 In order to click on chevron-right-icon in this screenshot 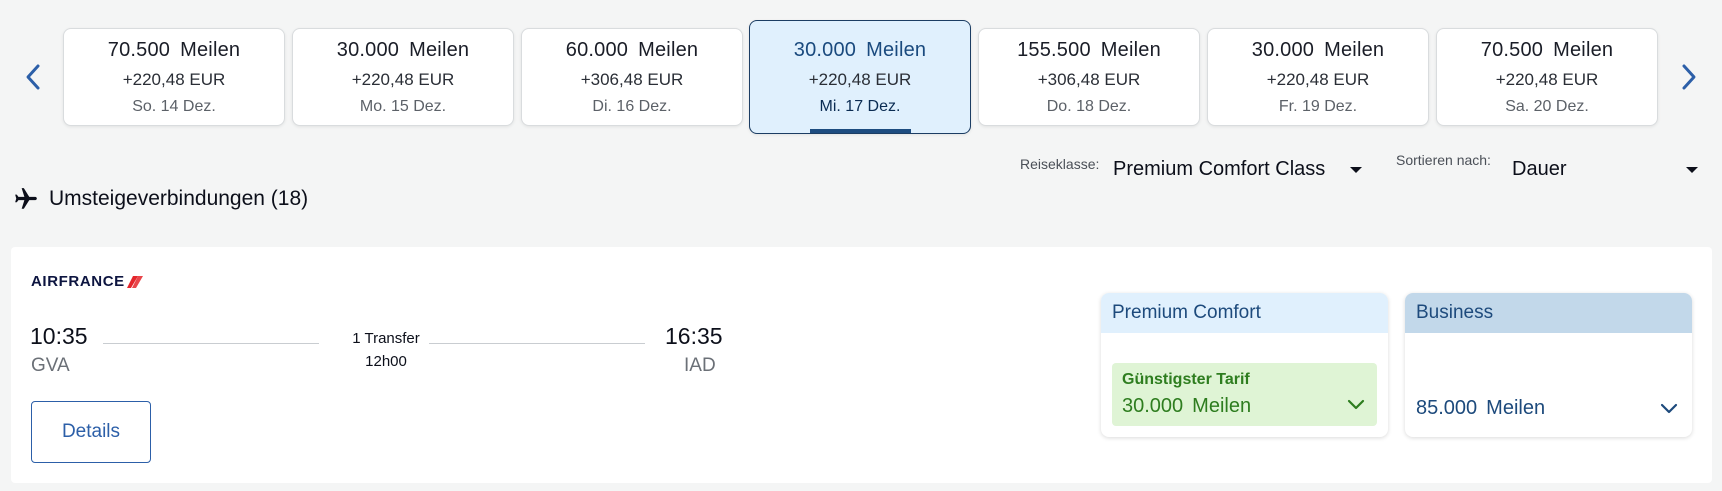, I will do `click(1689, 77)`.